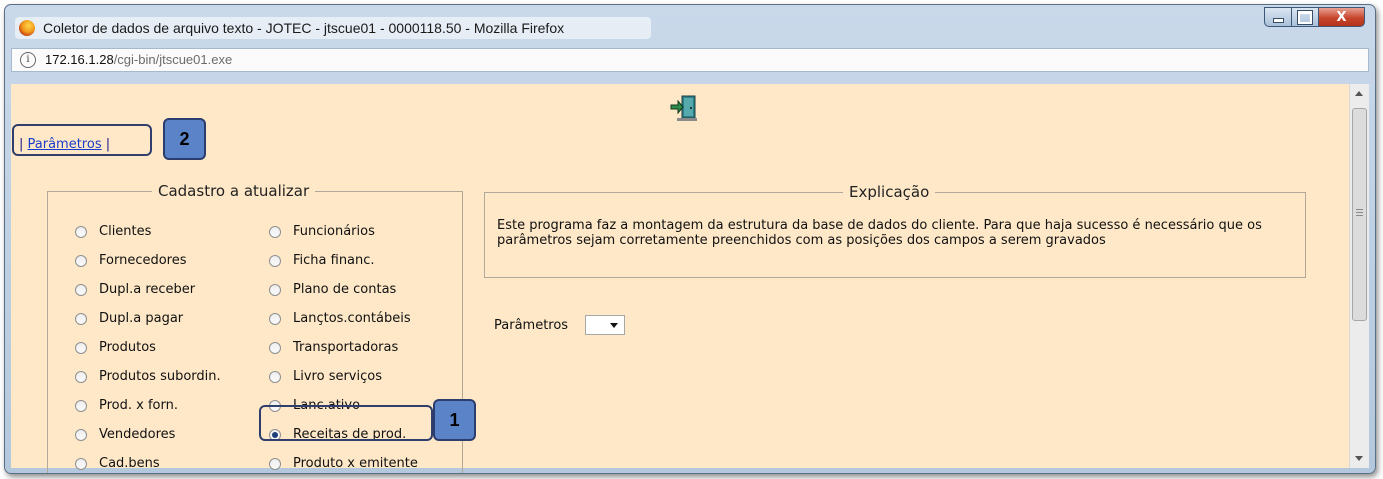 The height and width of the screenshot is (479, 1383). I want to click on radio-option: Clientes, so click(113, 231).